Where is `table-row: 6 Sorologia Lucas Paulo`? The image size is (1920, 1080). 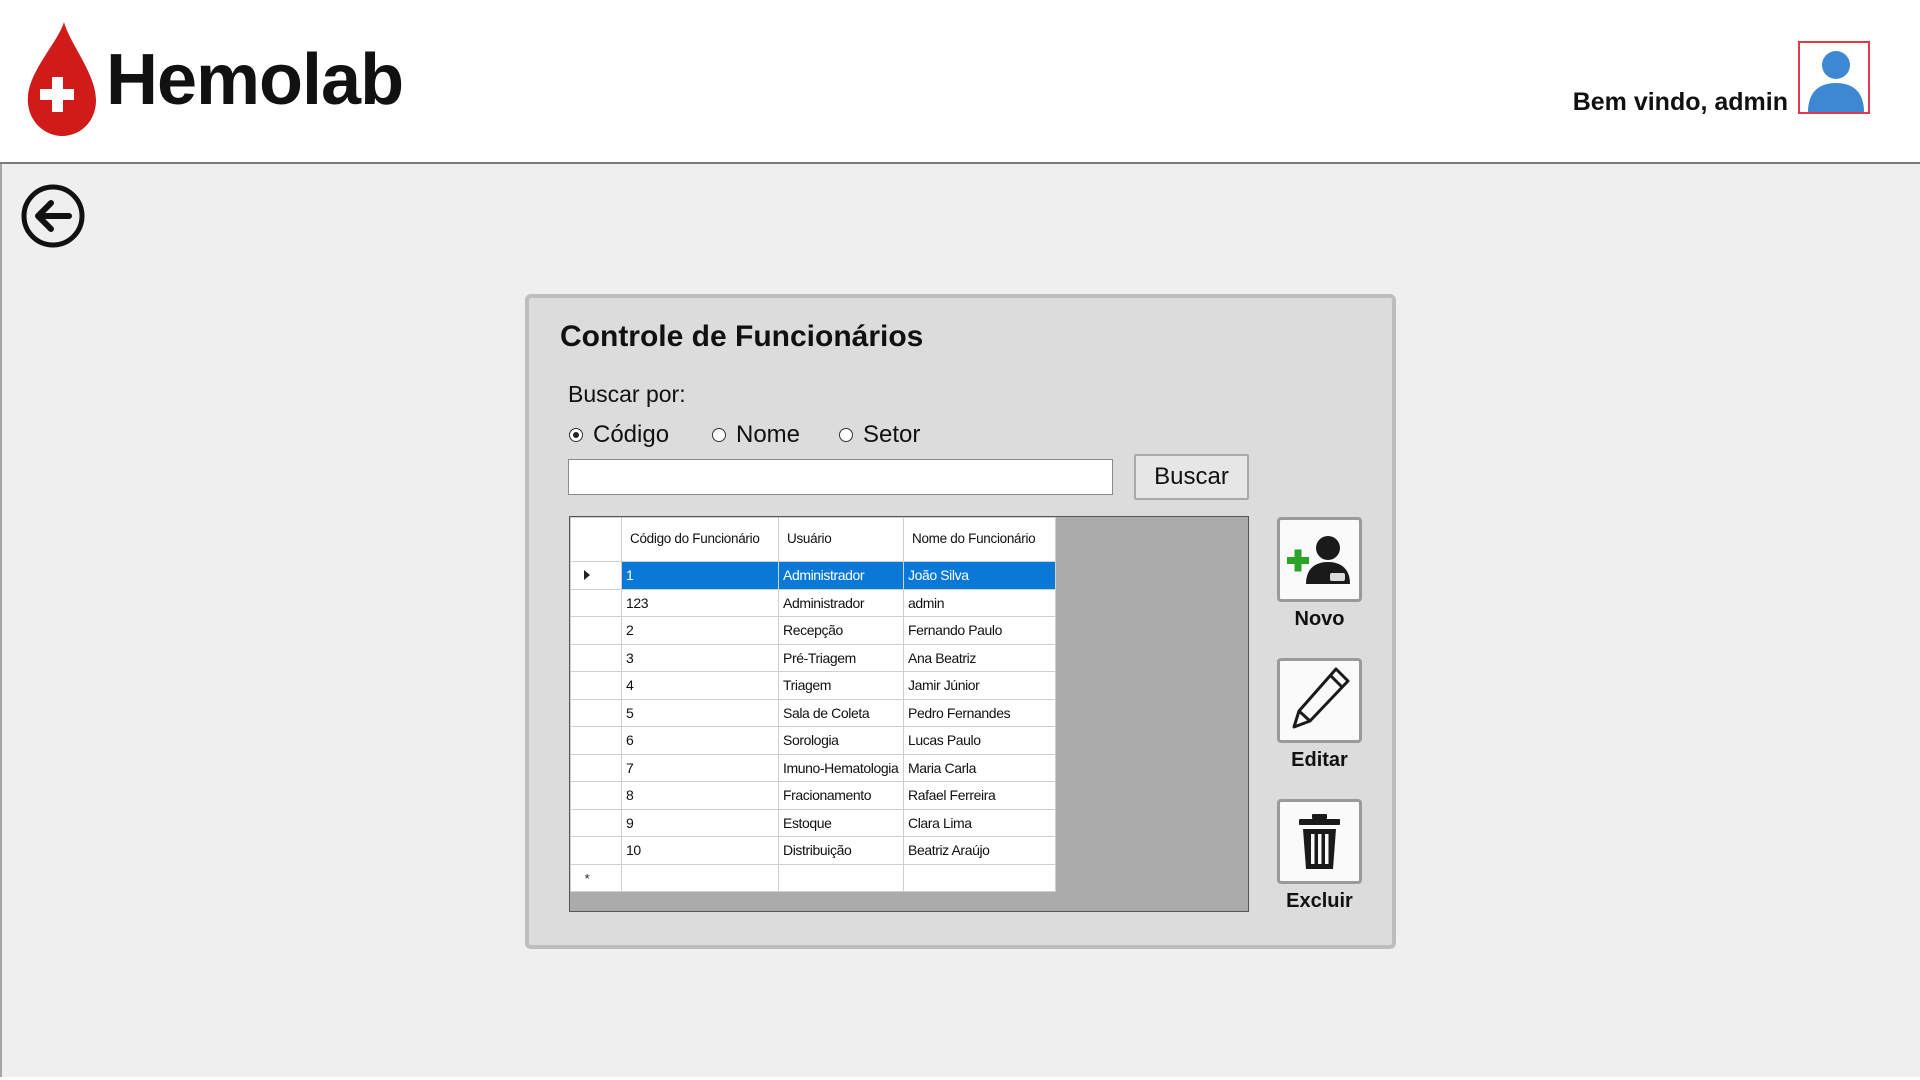
table-row: 6 Sorologia Lucas Paulo is located at coordinates (813, 740).